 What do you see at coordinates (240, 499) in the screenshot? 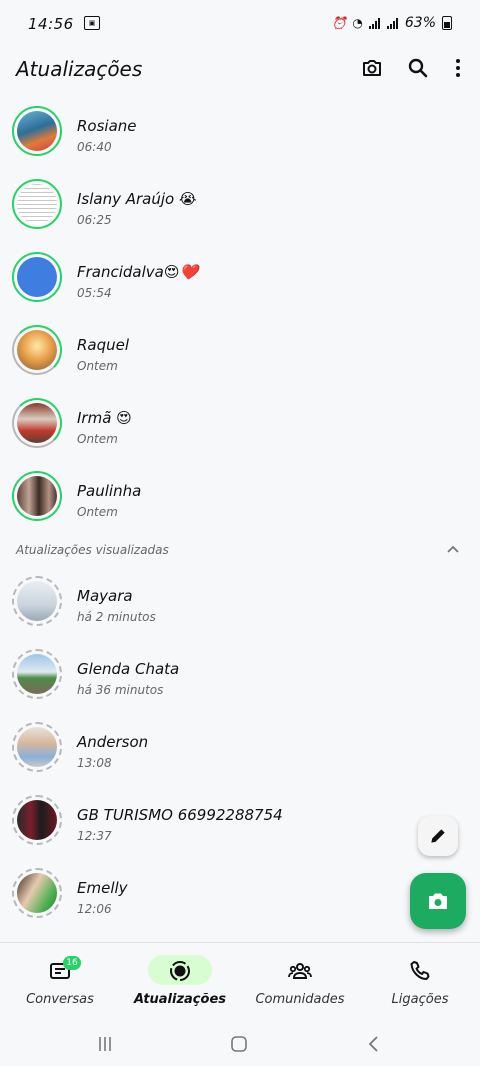
I see `status-row: Paulinha Ontem` at bounding box center [240, 499].